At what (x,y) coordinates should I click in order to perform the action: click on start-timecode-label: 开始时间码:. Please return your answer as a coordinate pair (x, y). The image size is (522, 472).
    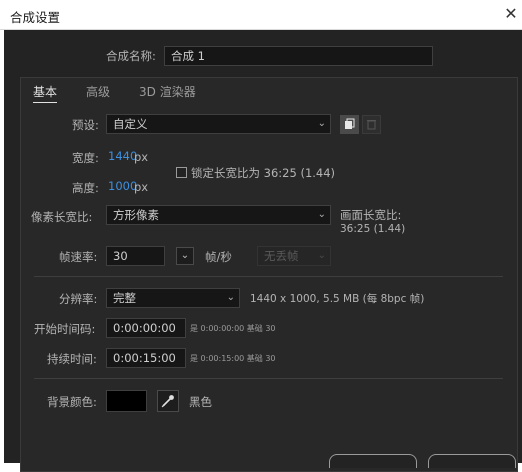
    Looking at the image, I should click on (65, 329).